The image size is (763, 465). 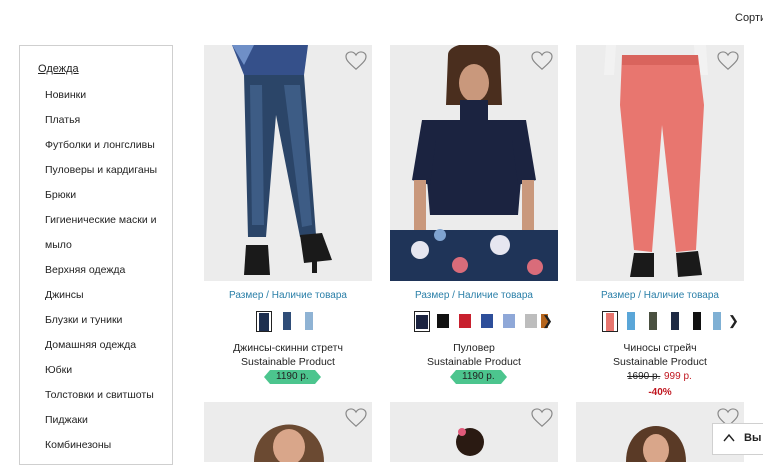 What do you see at coordinates (101, 325) in the screenshot?
I see `sidebar-item: Блузки и туники` at bounding box center [101, 325].